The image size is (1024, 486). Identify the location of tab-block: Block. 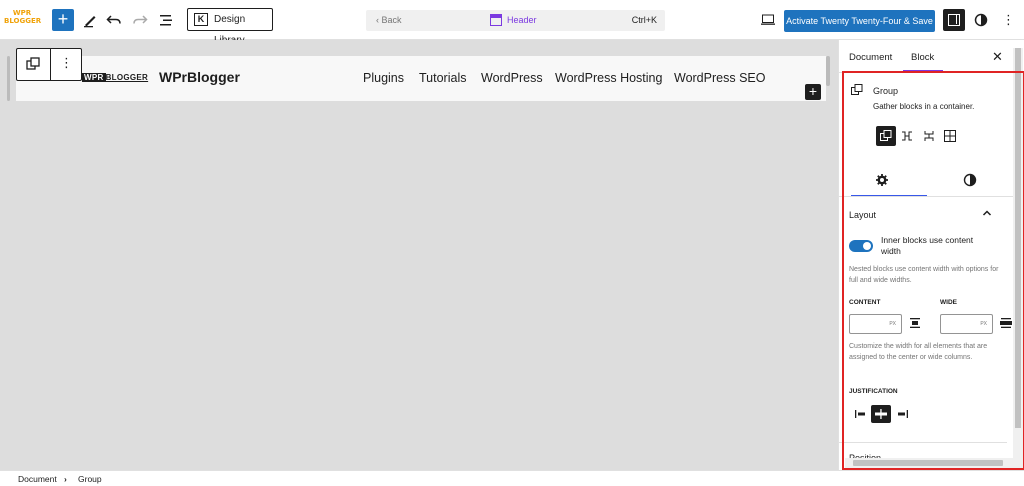
(922, 57).